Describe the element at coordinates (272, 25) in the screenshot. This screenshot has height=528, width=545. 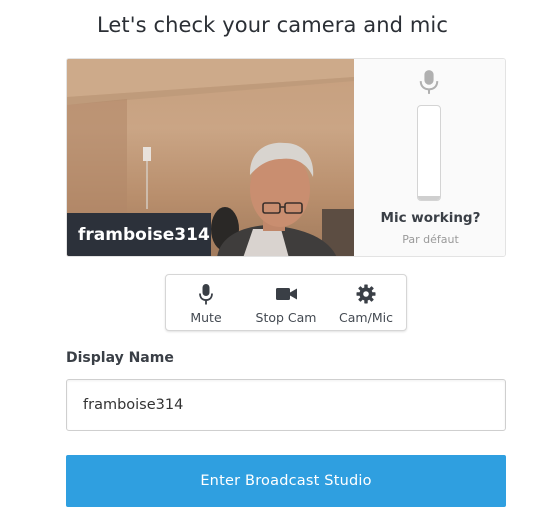
I see `page-title: Let's check your camera and mic` at that location.